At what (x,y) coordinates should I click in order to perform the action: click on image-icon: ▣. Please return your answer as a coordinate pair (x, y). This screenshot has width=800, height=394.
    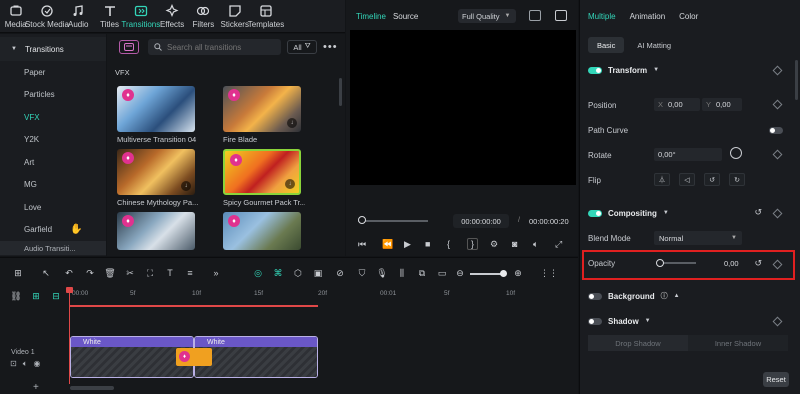
    Looking at the image, I should click on (318, 273).